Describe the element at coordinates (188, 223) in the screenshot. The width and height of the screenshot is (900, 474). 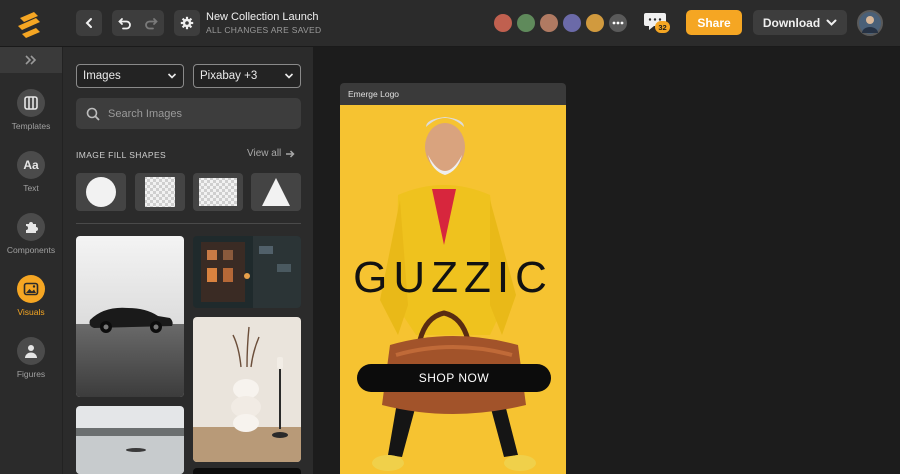
I see `panel-divider` at that location.